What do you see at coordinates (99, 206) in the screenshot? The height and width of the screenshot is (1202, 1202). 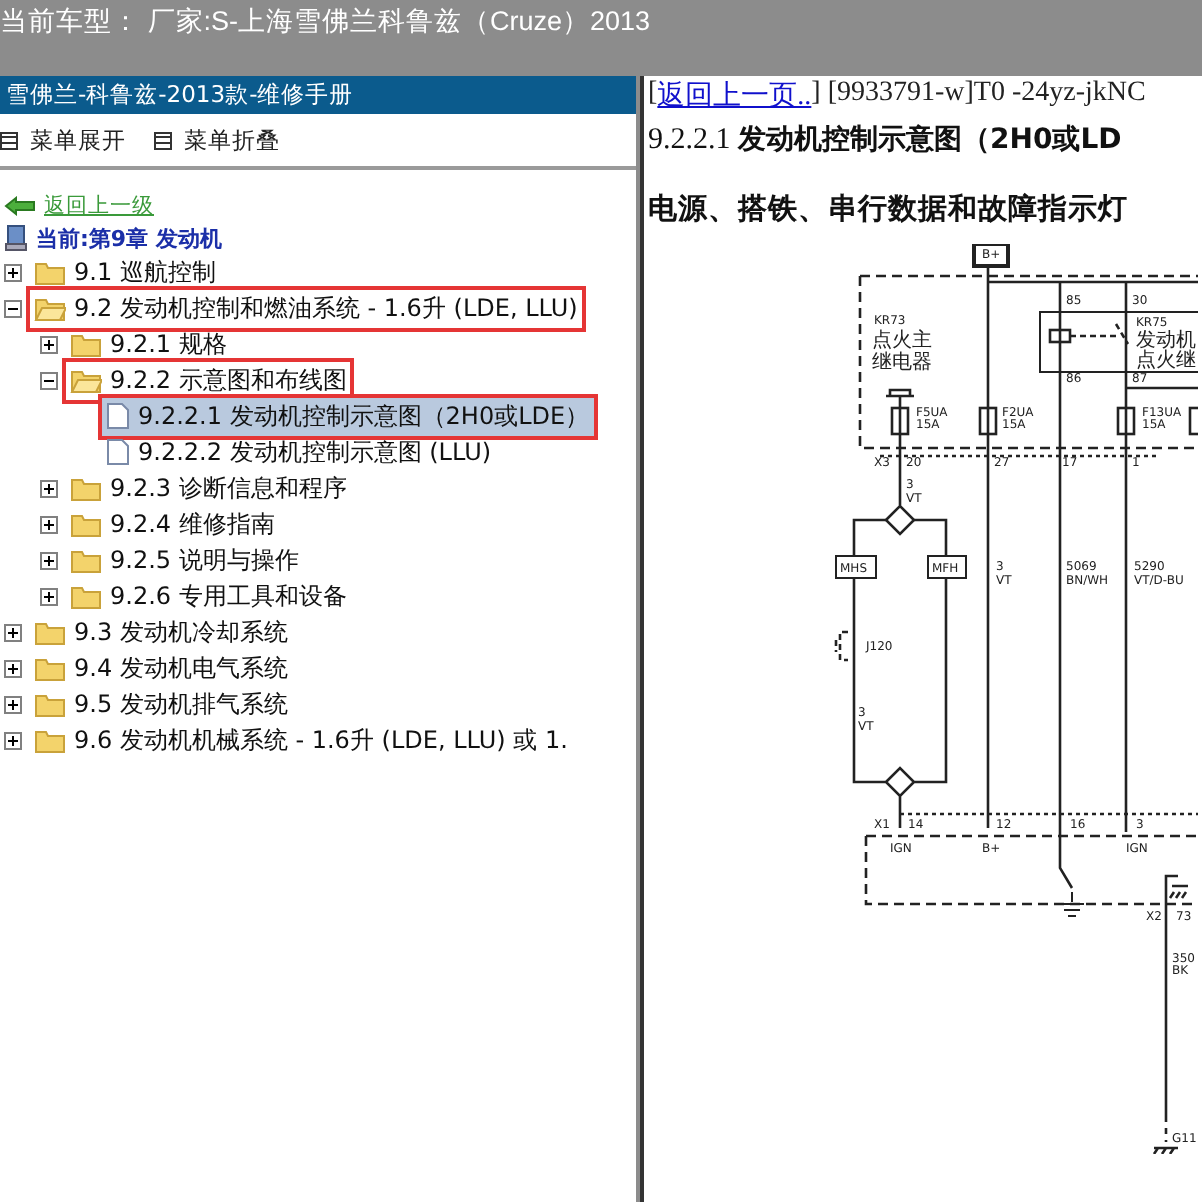 I see `back-link: 返回上一级` at bounding box center [99, 206].